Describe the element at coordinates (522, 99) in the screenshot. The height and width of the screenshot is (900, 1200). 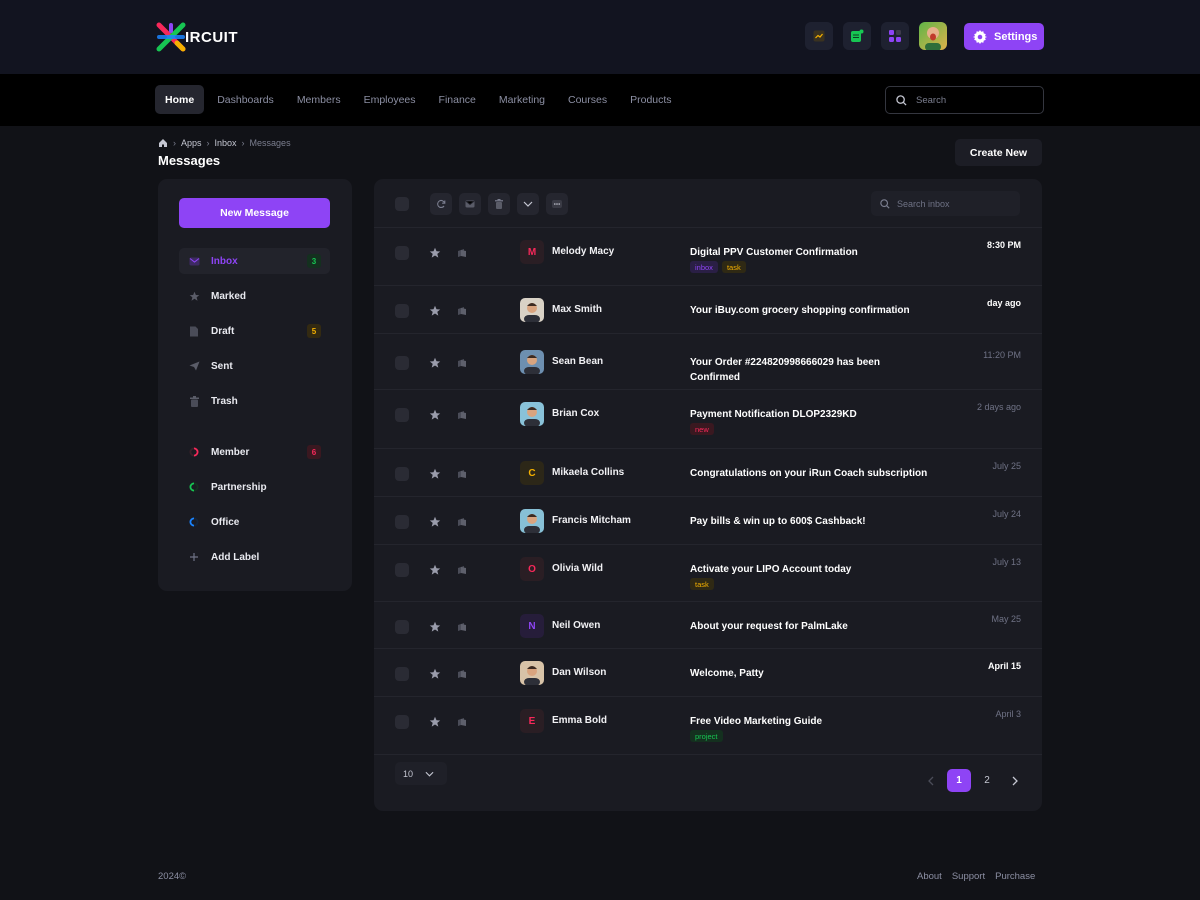
I see `nav-marketing: Marketing` at that location.